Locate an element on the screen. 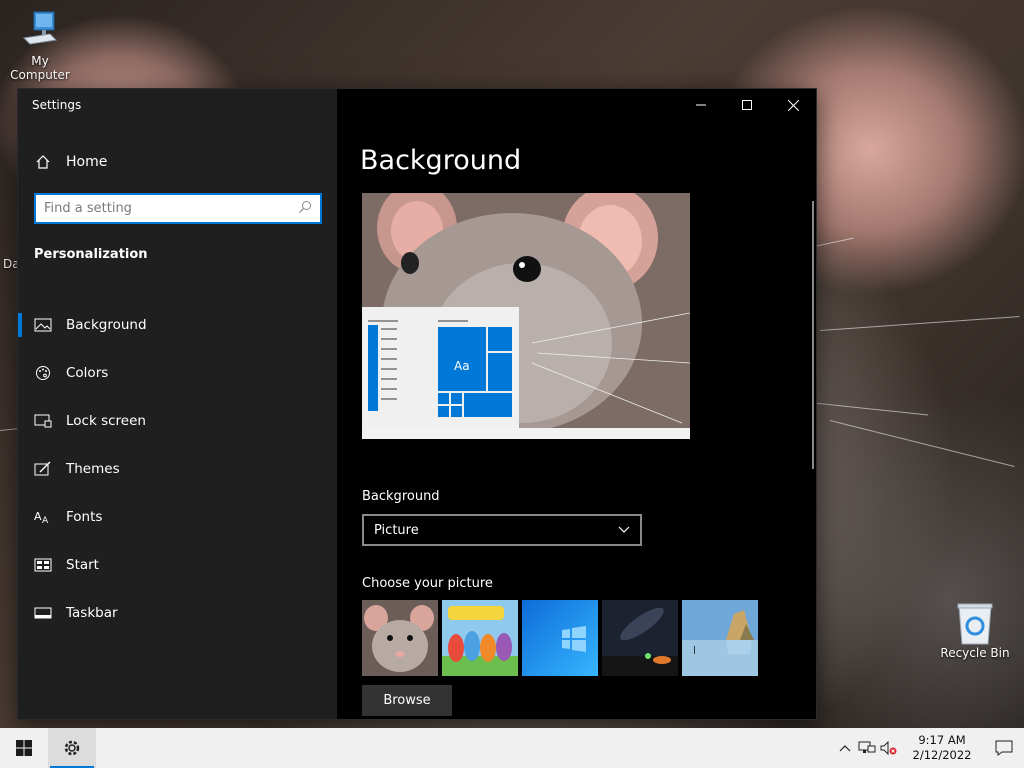  my-computer-desktop-icon: My Computer is located at coordinates (40, 46).